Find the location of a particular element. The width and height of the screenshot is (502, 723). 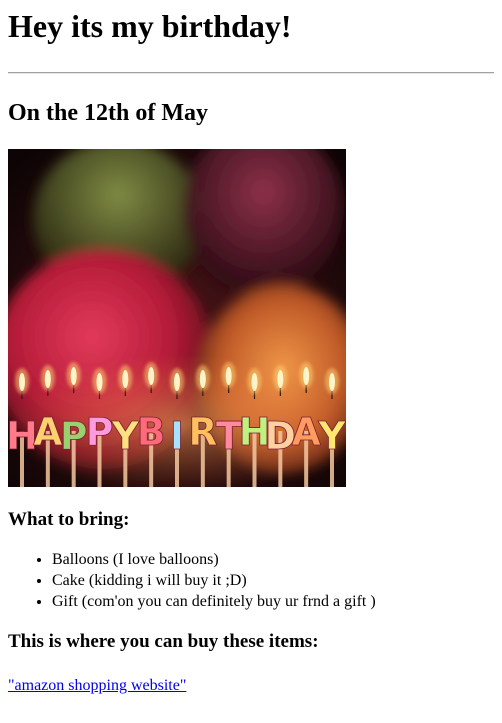

list-item: Balloons (I love balloons) is located at coordinates (273, 559).